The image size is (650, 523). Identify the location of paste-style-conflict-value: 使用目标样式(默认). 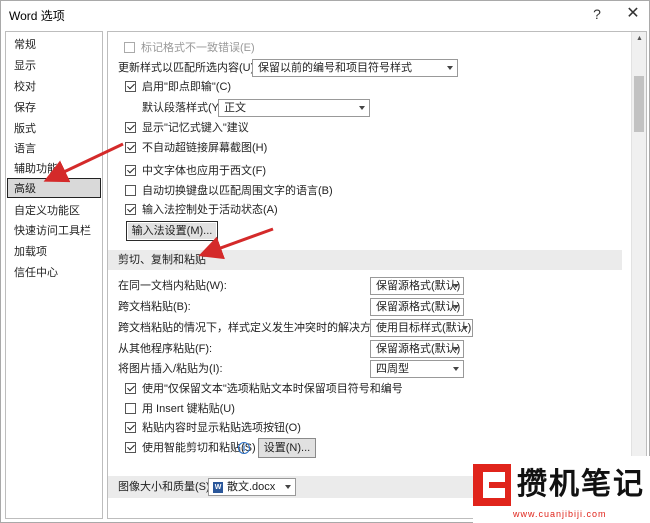
(424, 328).